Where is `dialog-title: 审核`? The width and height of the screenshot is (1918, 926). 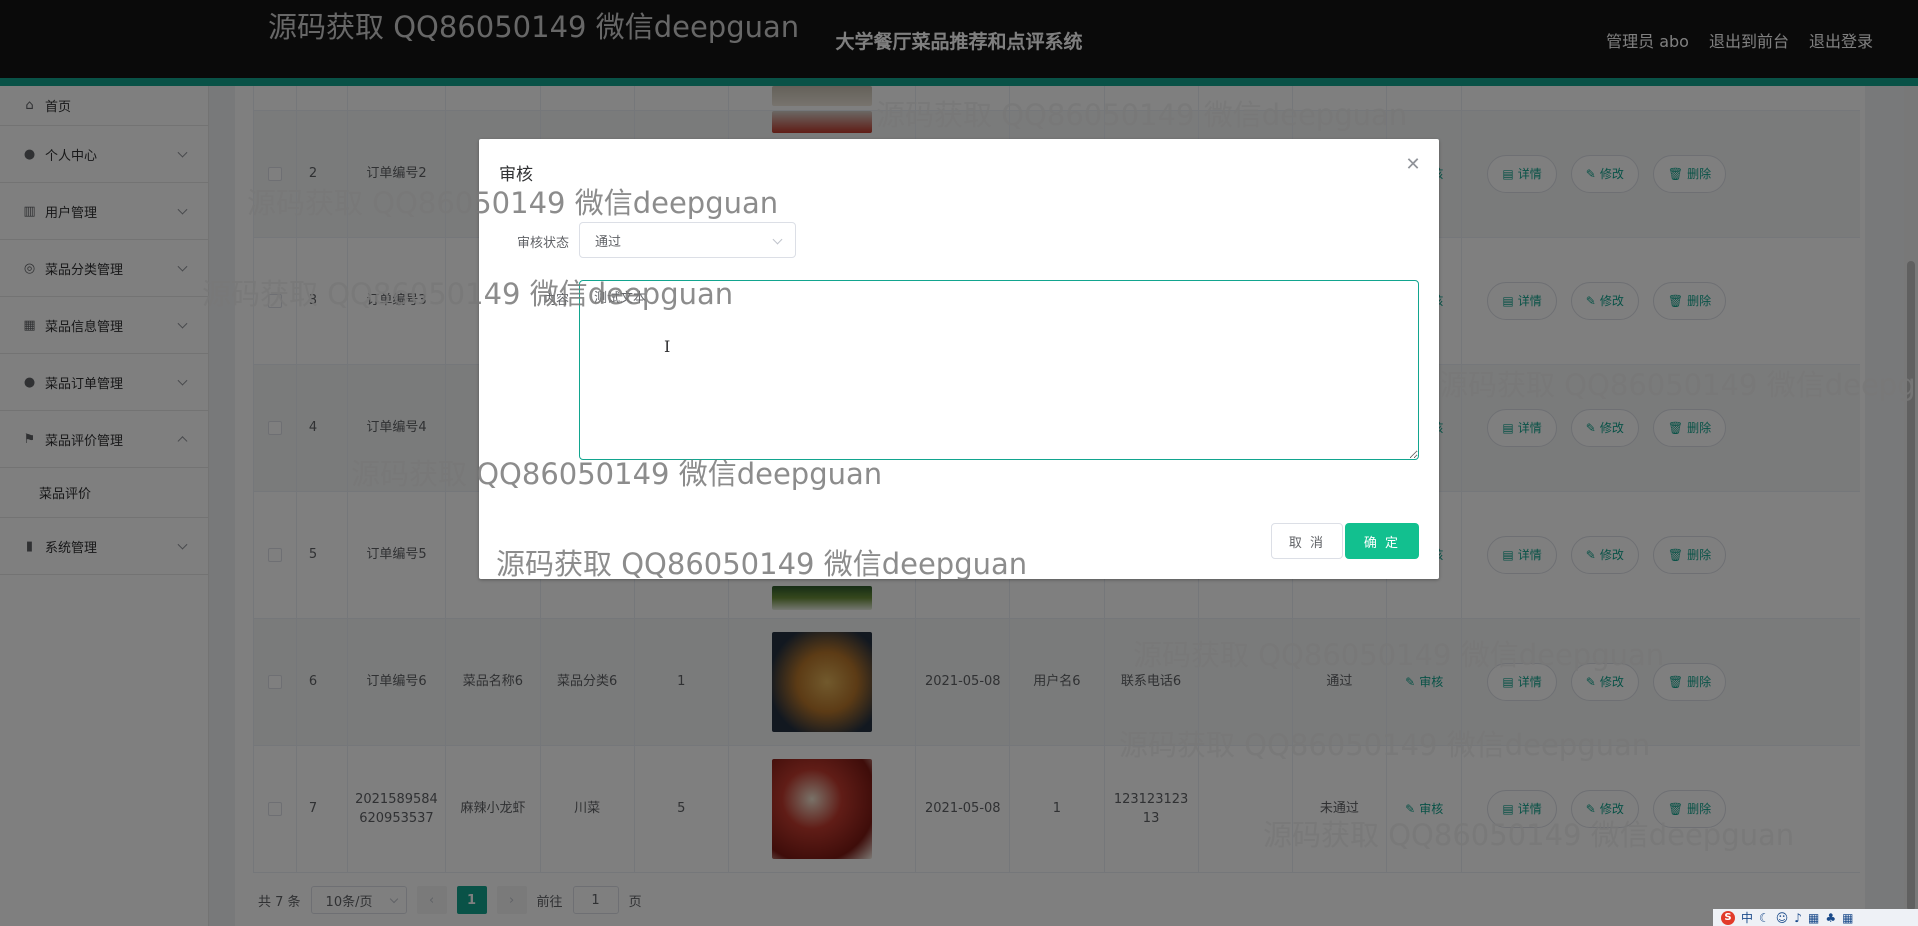 dialog-title: 审核 is located at coordinates (516, 175).